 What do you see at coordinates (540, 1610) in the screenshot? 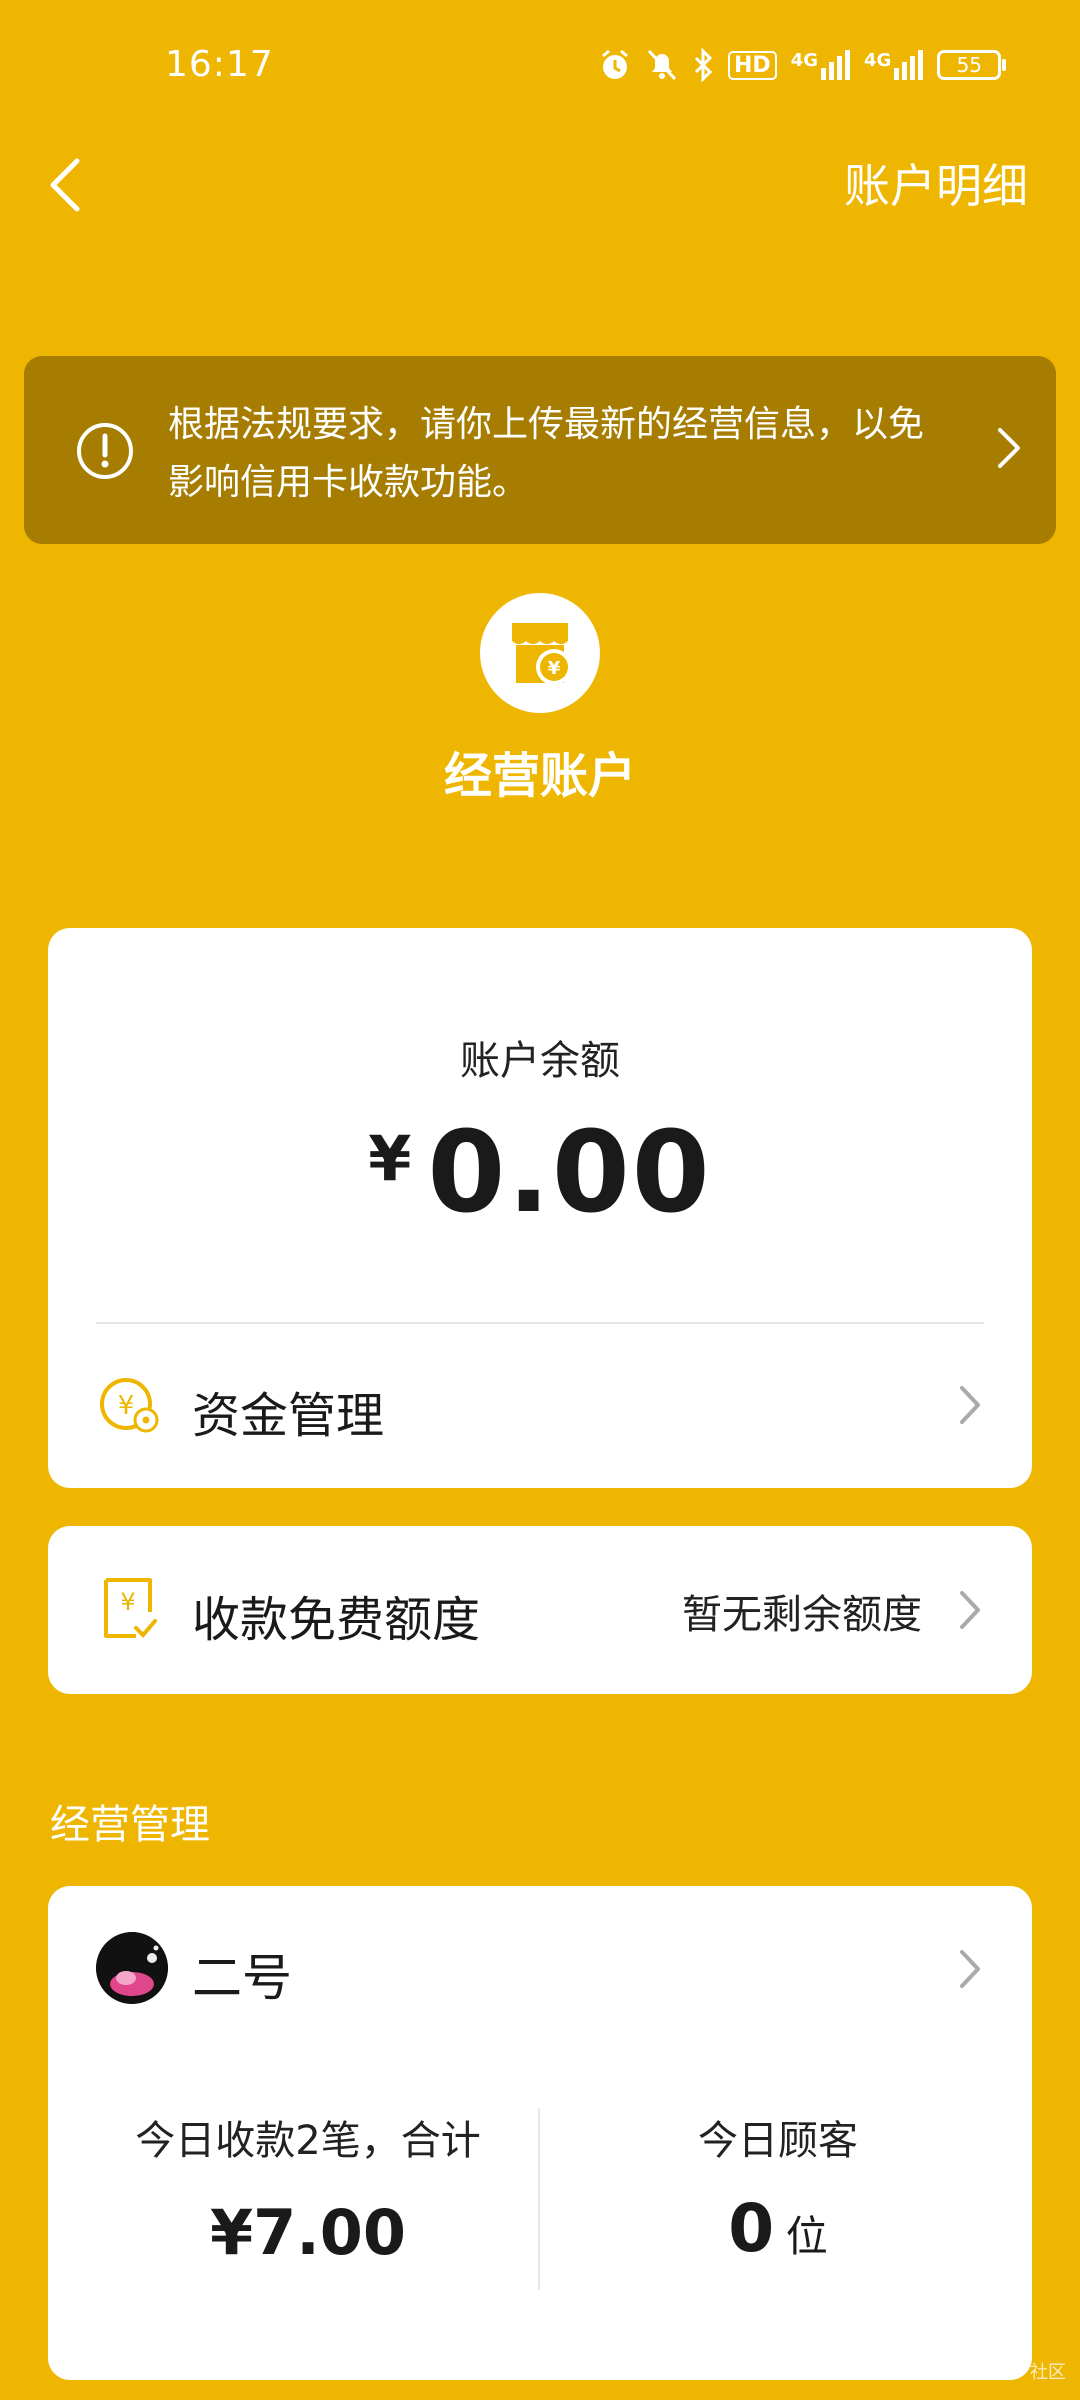
I see `free-quota-card: ¥ 收款免费额度 暂无剩余额度` at bounding box center [540, 1610].